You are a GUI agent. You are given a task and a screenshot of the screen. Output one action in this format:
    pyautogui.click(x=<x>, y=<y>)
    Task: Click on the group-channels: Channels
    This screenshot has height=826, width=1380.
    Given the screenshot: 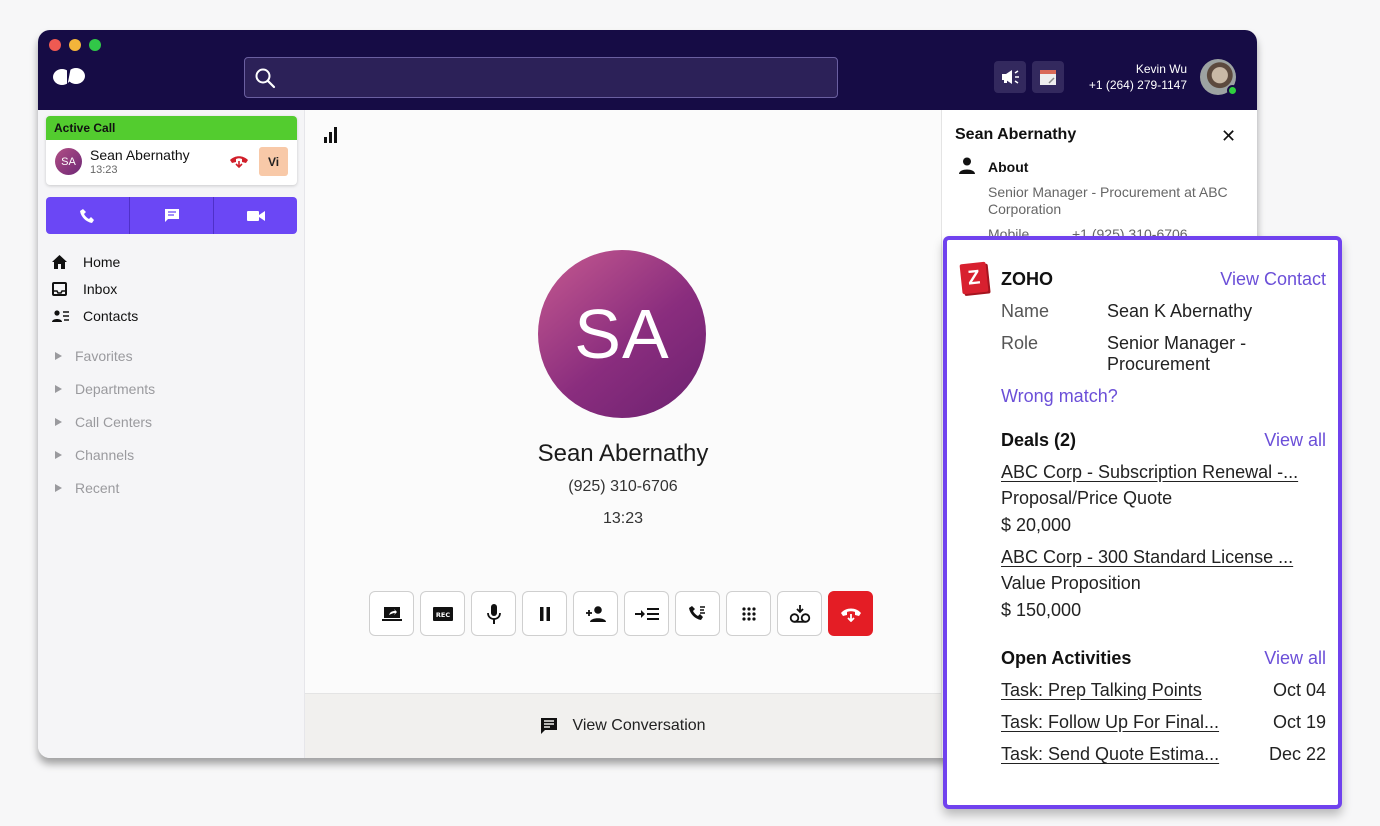 What is the action you would take?
    pyautogui.click(x=94, y=455)
    